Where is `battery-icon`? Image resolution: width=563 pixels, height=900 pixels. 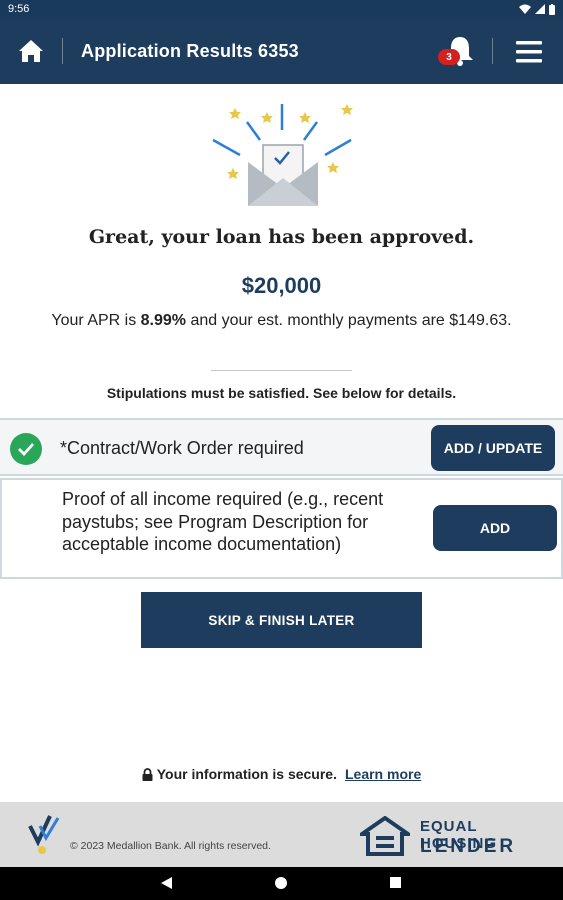
battery-icon is located at coordinates (552, 9).